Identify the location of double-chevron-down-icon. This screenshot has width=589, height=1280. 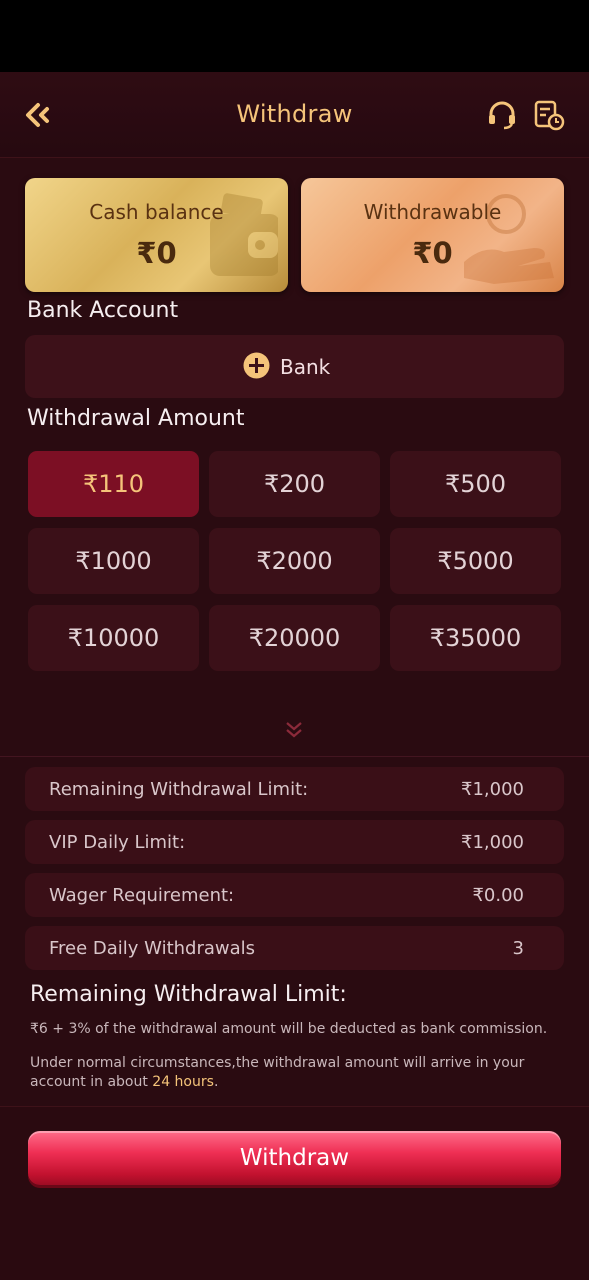
(294, 730).